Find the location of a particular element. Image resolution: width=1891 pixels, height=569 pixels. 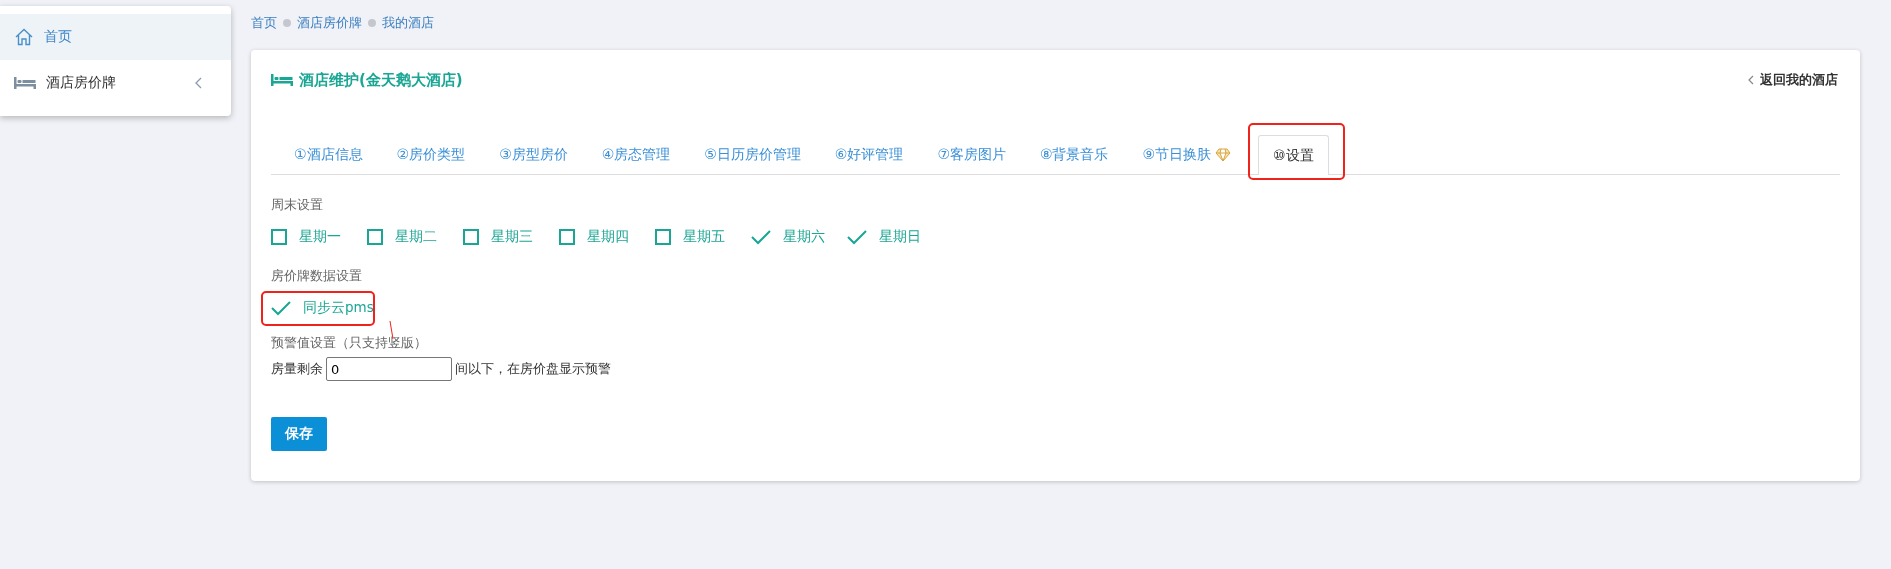

tab: ③房型房价 is located at coordinates (533, 154).